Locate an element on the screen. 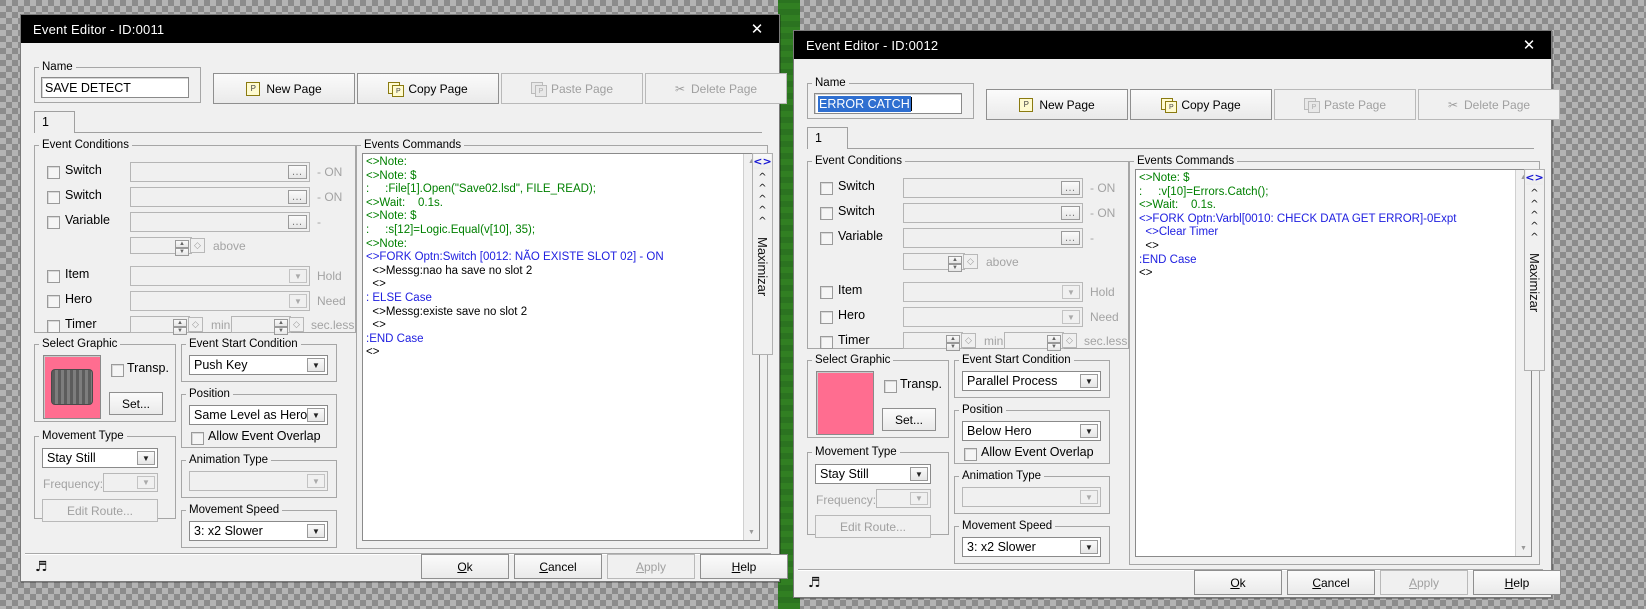 This screenshot has width=1646, height=609. music-note-icon: ♬ is located at coordinates (814, 583).